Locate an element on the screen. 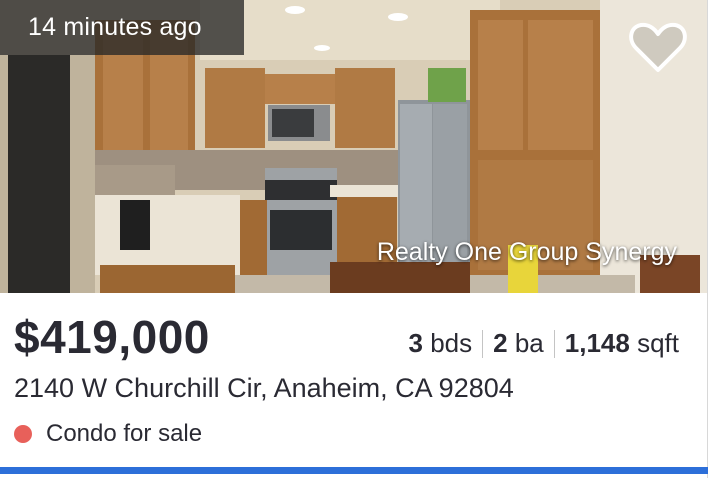 Image resolution: width=712 pixels, height=478 pixels. listed-time-badge: 14 minutes ago is located at coordinates (122, 27).